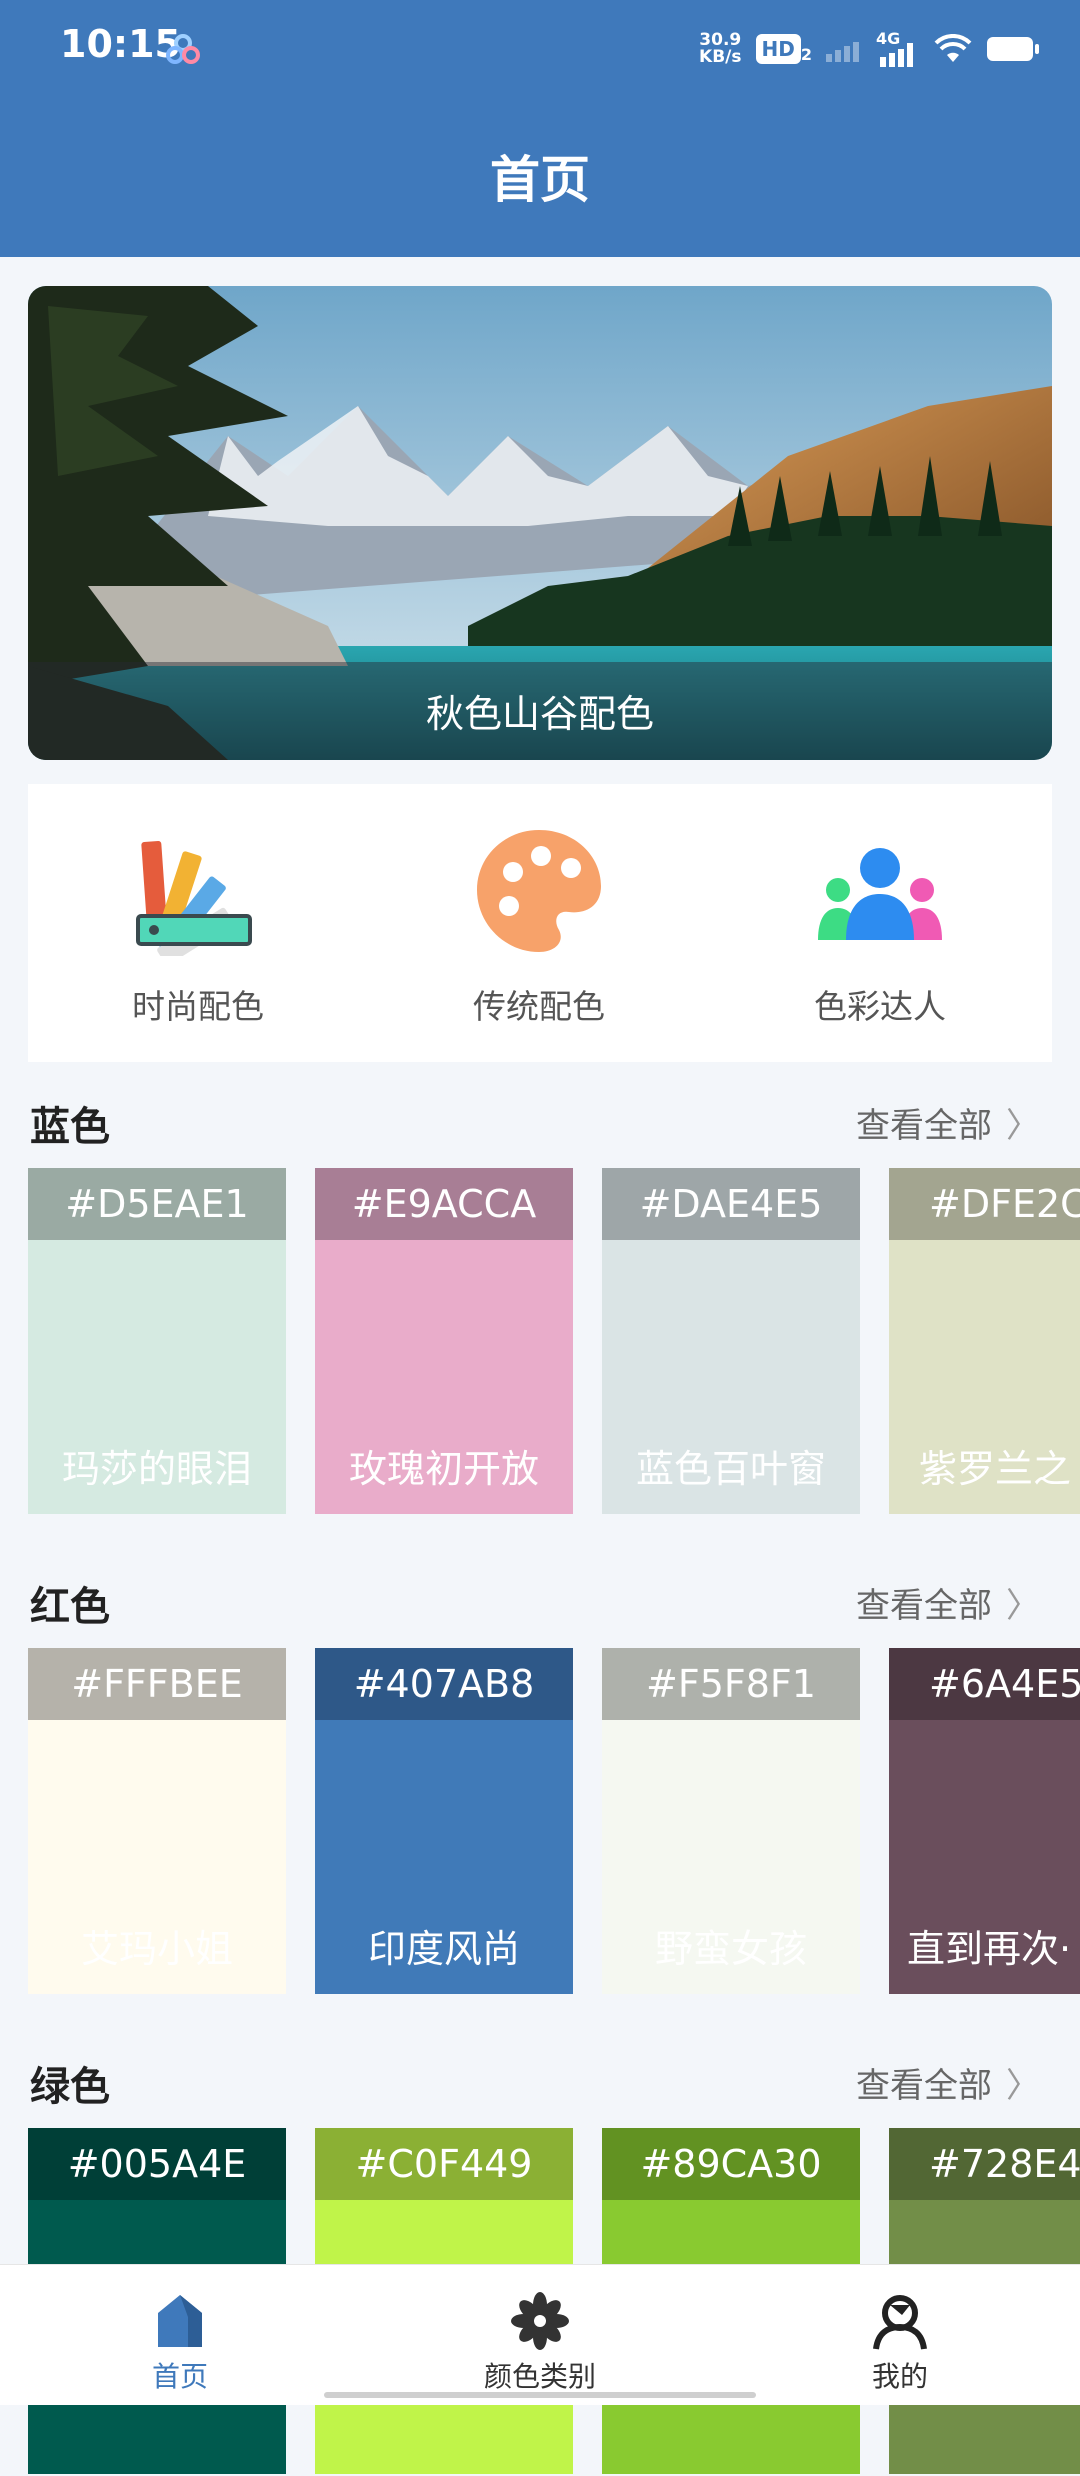 Image resolution: width=1080 pixels, height=2476 pixels. Describe the element at coordinates (730, 1949) in the screenshot. I see `color-name: 野蛮女孩` at that location.